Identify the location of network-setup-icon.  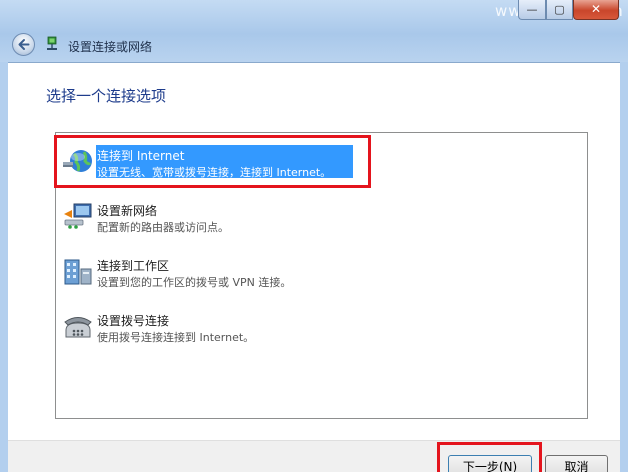
(78, 216).